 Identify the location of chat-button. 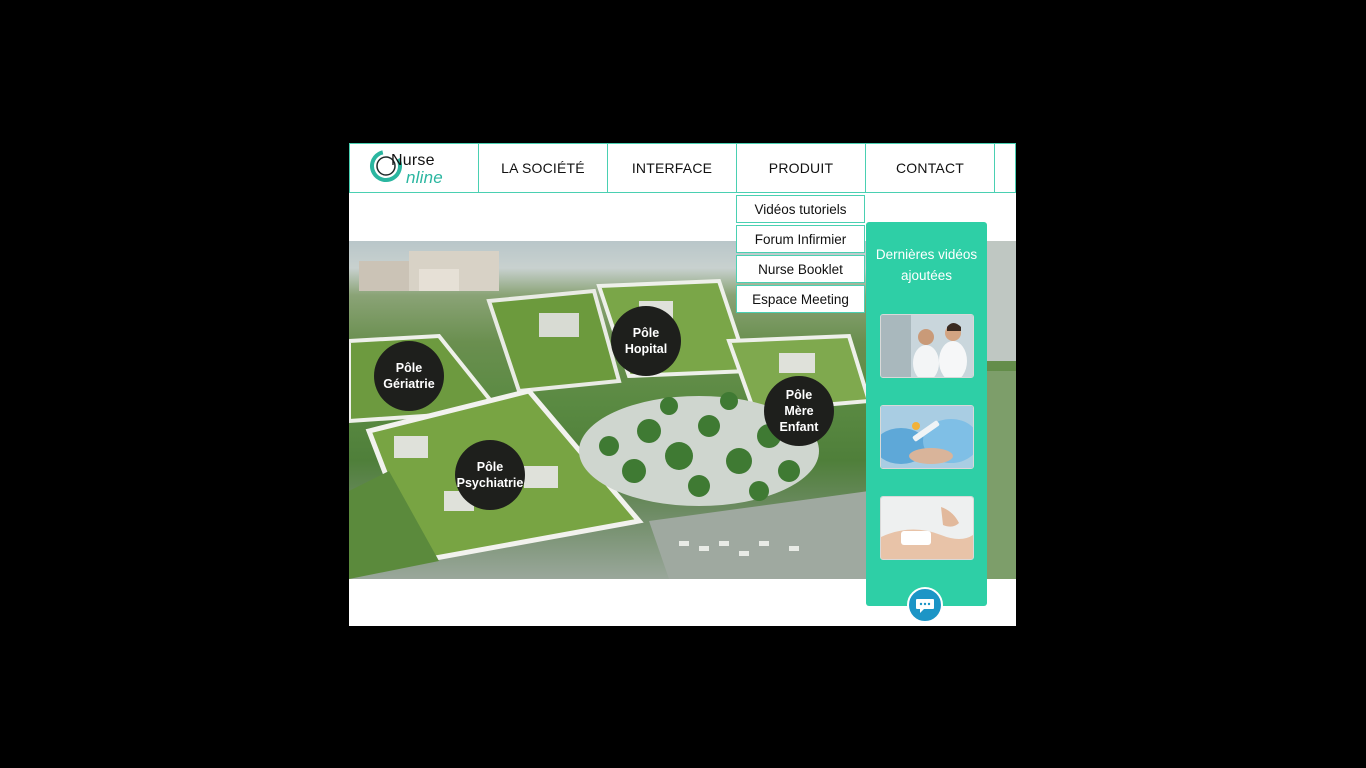
(925, 605).